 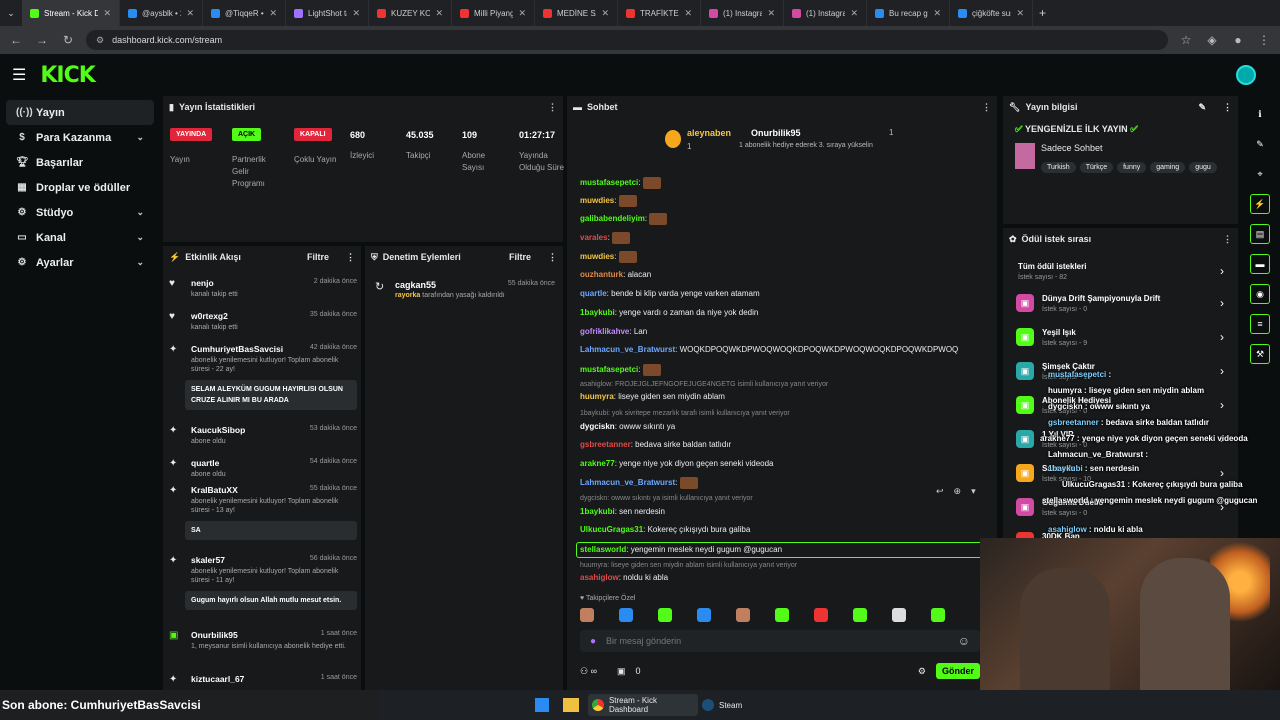 What do you see at coordinates (80, 237) in the screenshot?
I see `sidebar-item-5: ▭ Kanal ⌄` at bounding box center [80, 237].